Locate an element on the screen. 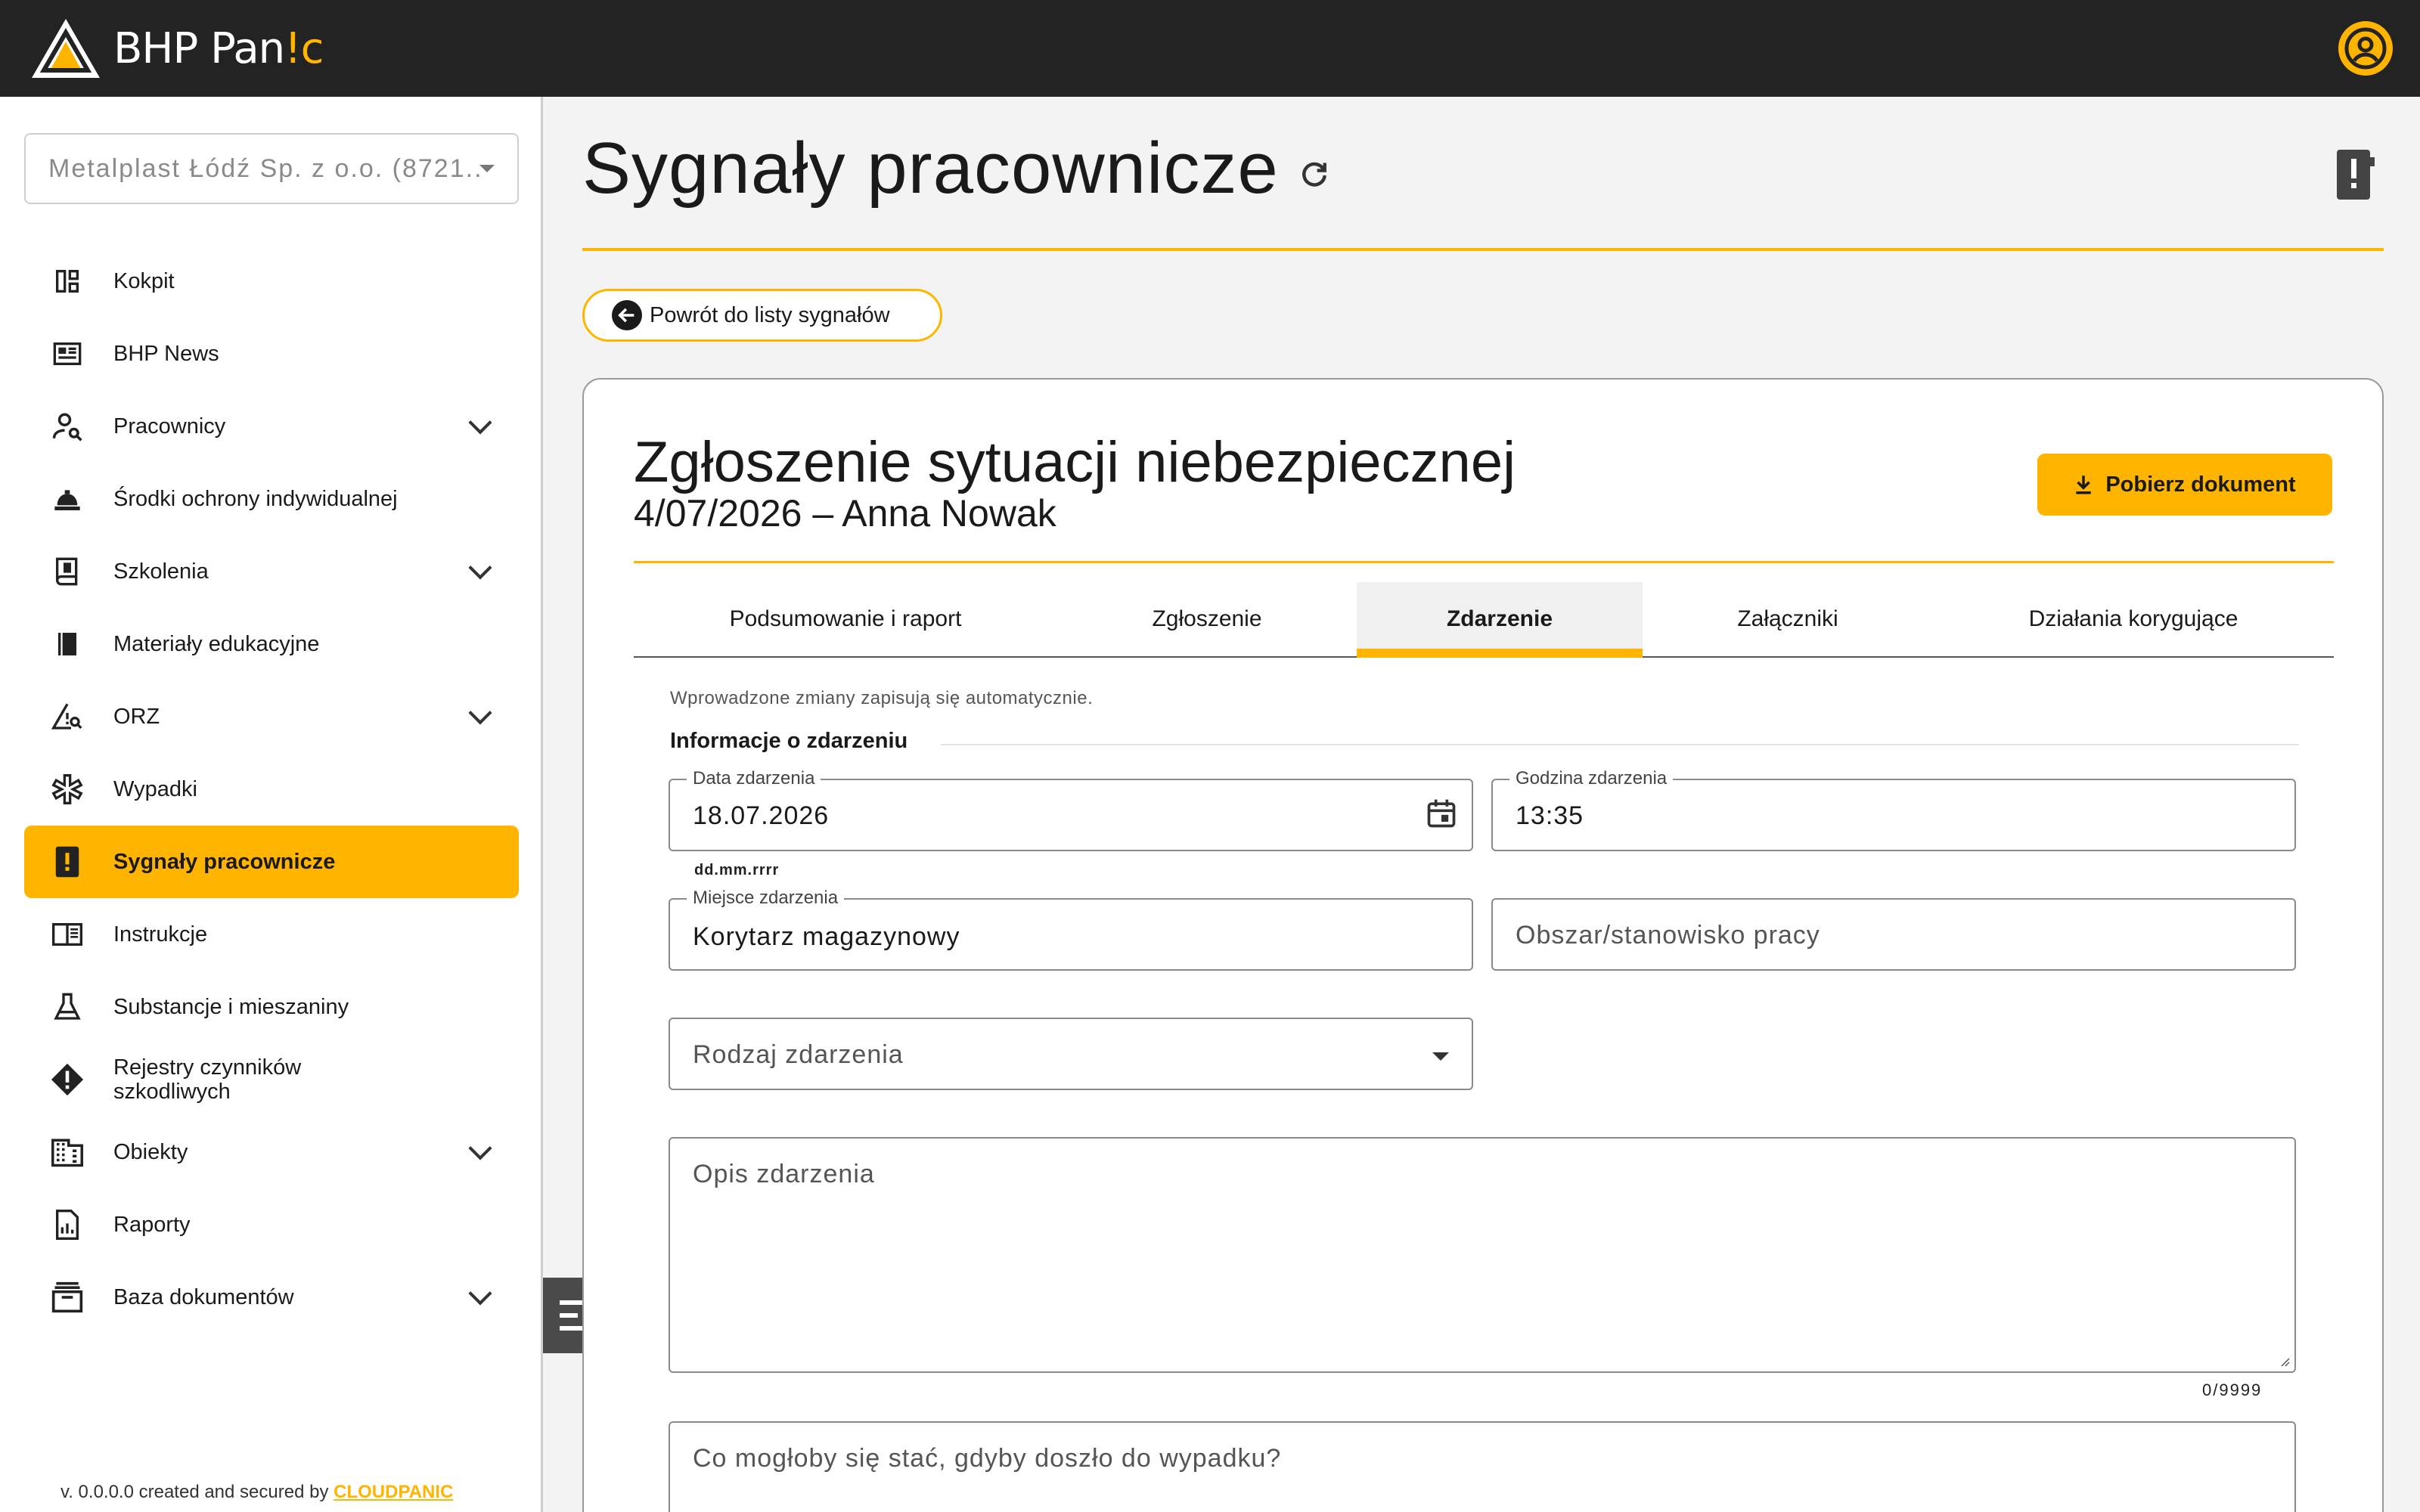 The height and width of the screenshot is (1512, 2420). sidebar-item-kokpit: Kokpit is located at coordinates (271, 281).